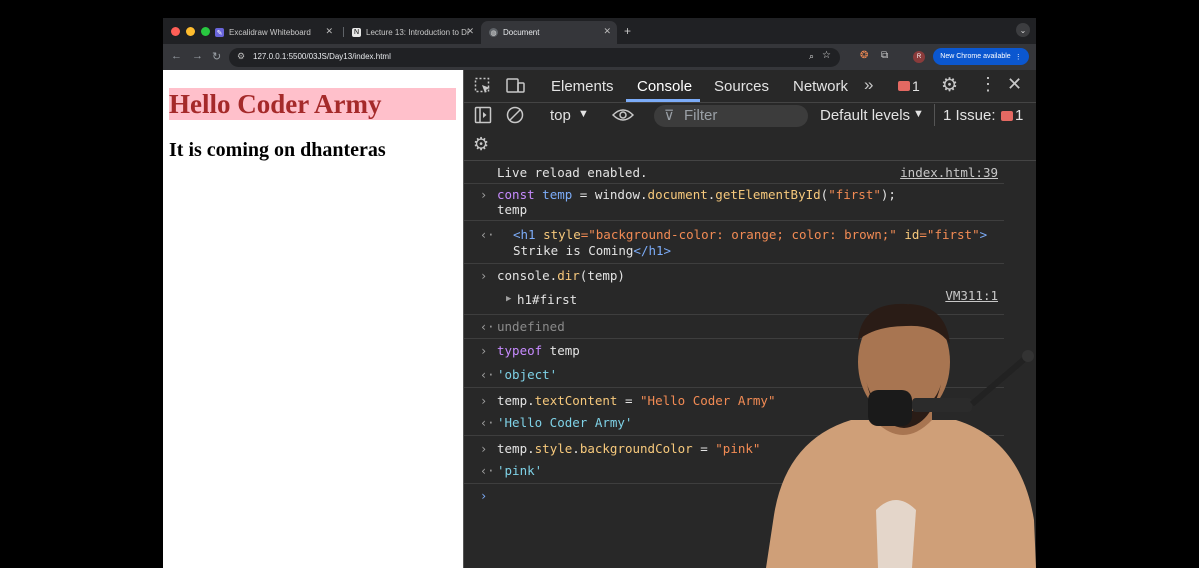  I want to click on issues-label: 1 Issue:, so click(969, 115).